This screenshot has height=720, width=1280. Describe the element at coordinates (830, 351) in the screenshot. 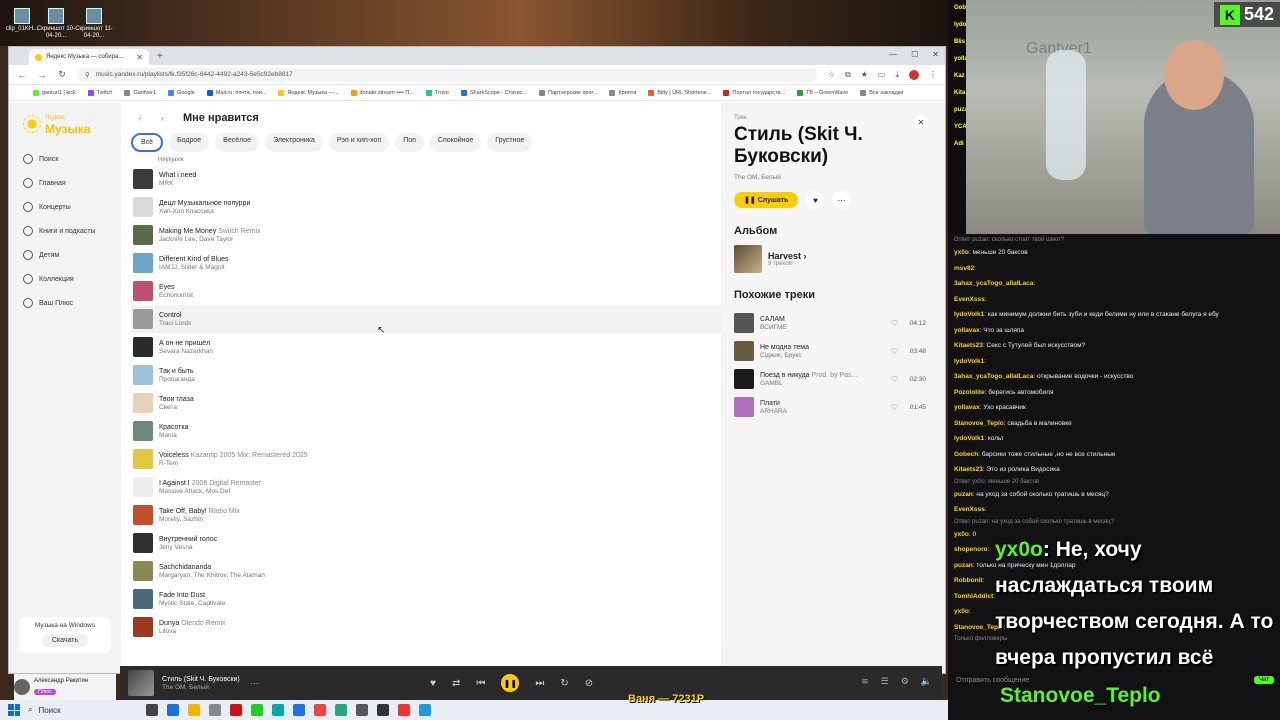

I see `similar-track-row: Не модна тема Сіджик, Брукс ♡ 03:48` at that location.